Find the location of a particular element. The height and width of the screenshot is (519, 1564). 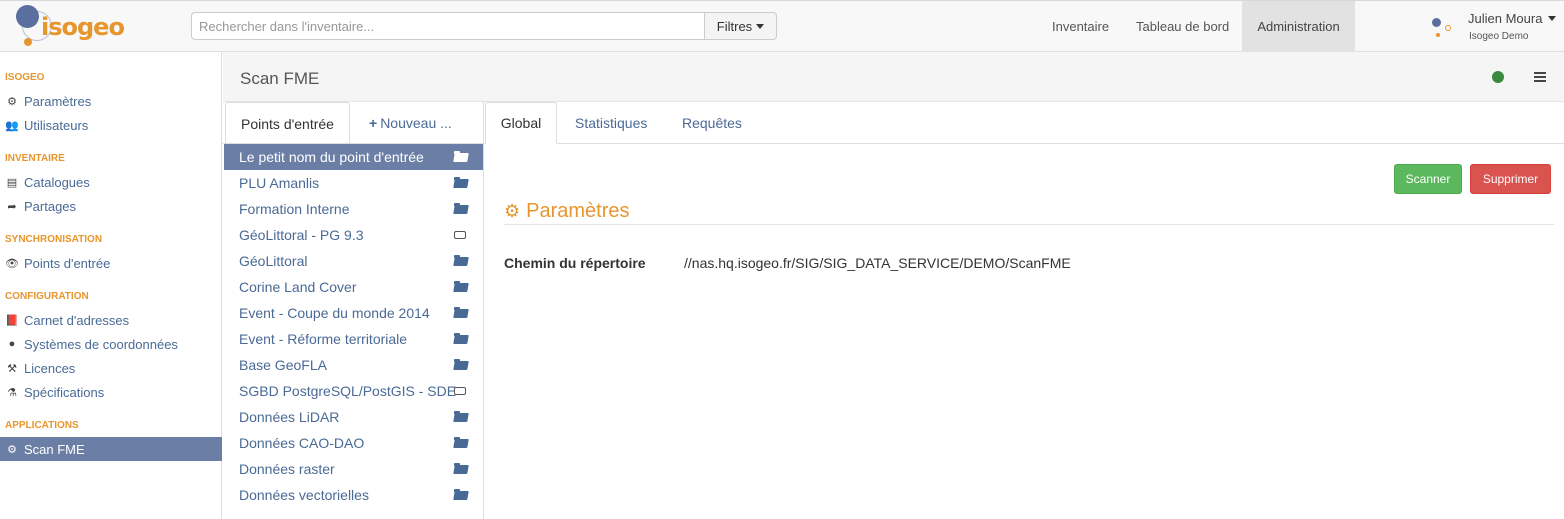

content-header: Scan FME is located at coordinates (893, 77).